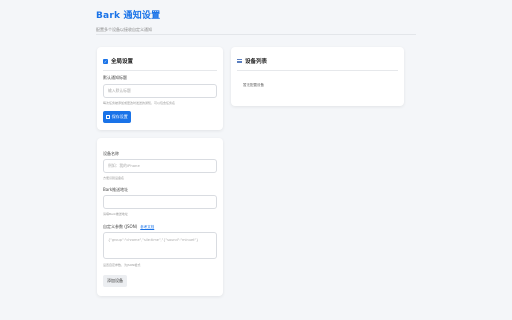 This screenshot has height=320, width=512. I want to click on custom-params-hint: 设置自定参数，为JSON格式, so click(122, 265).